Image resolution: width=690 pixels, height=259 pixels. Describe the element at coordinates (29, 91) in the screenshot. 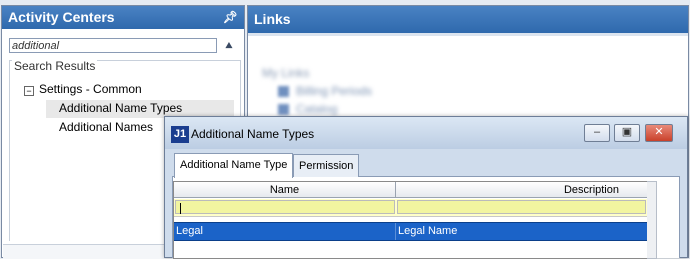

I see `collapse-tree-icon: −` at that location.